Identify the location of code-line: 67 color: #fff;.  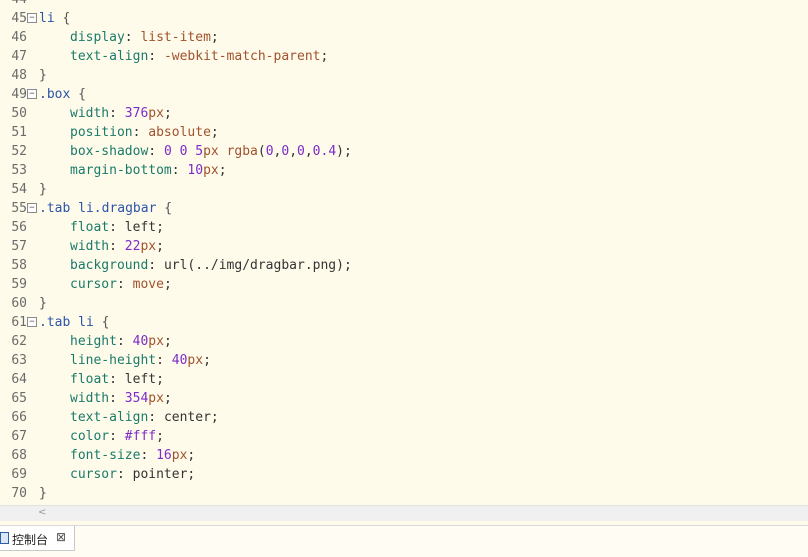
(404, 436).